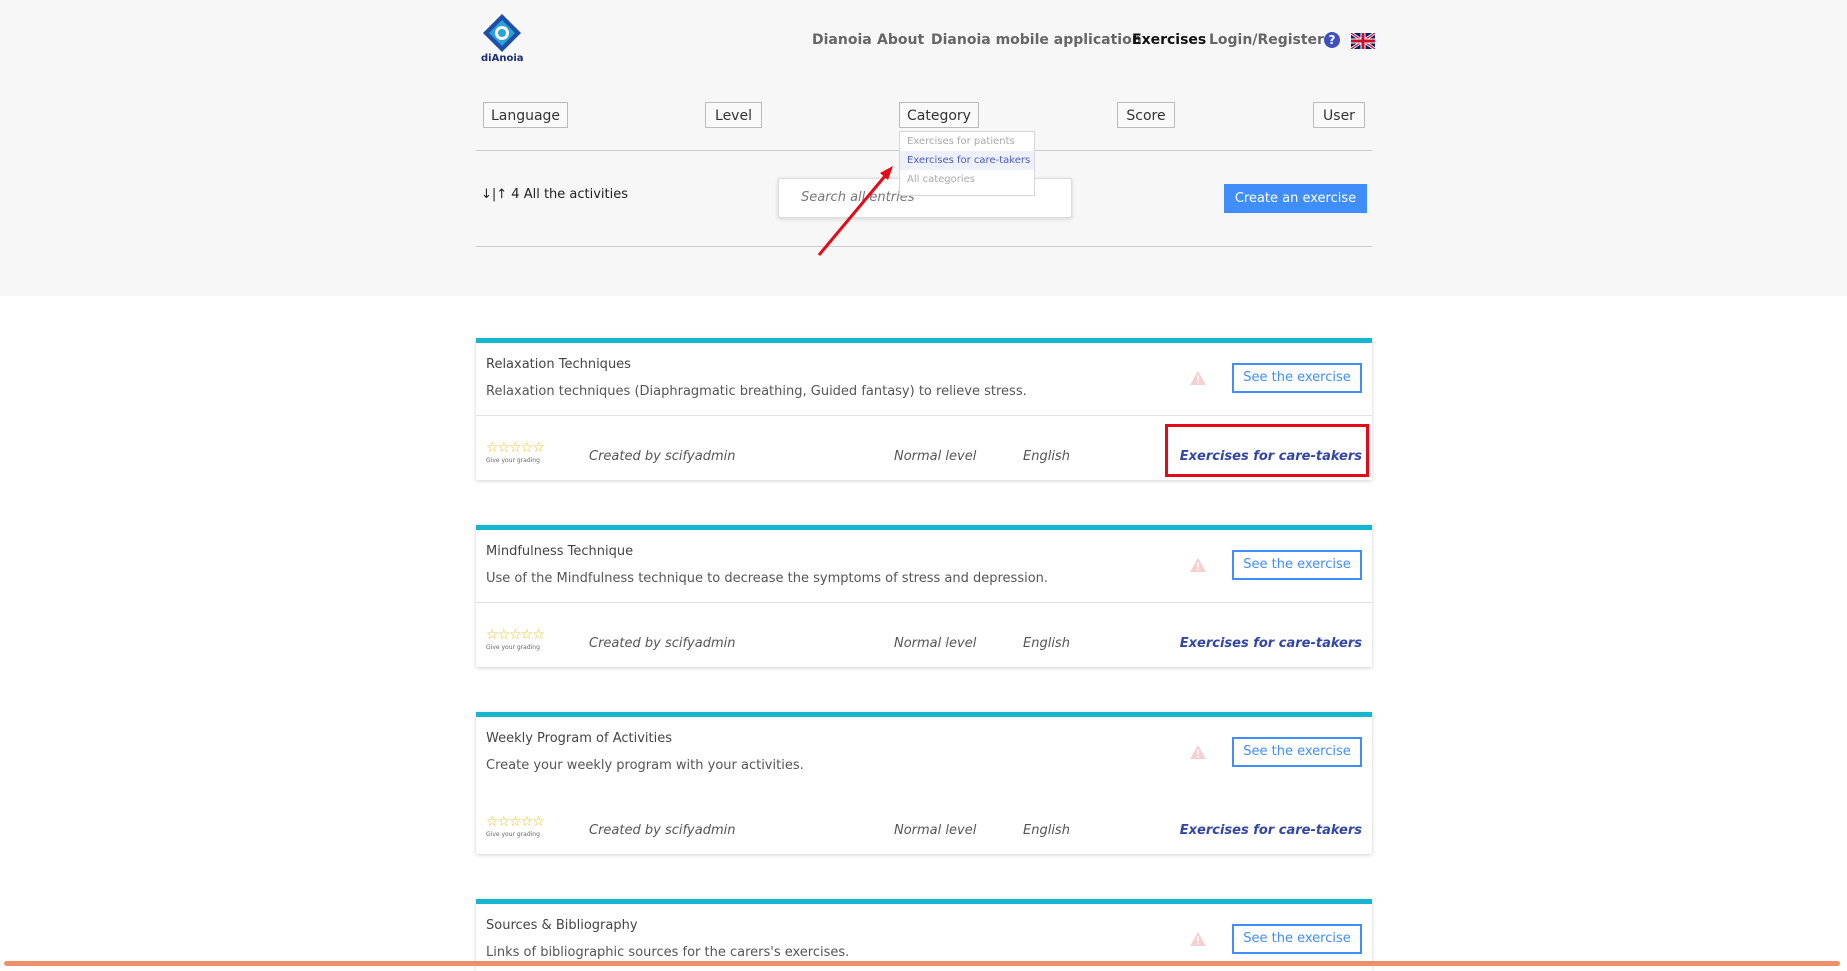 This screenshot has width=1847, height=971. Describe the element at coordinates (855, 211) in the screenshot. I see `annotation-arrow-icon` at that location.